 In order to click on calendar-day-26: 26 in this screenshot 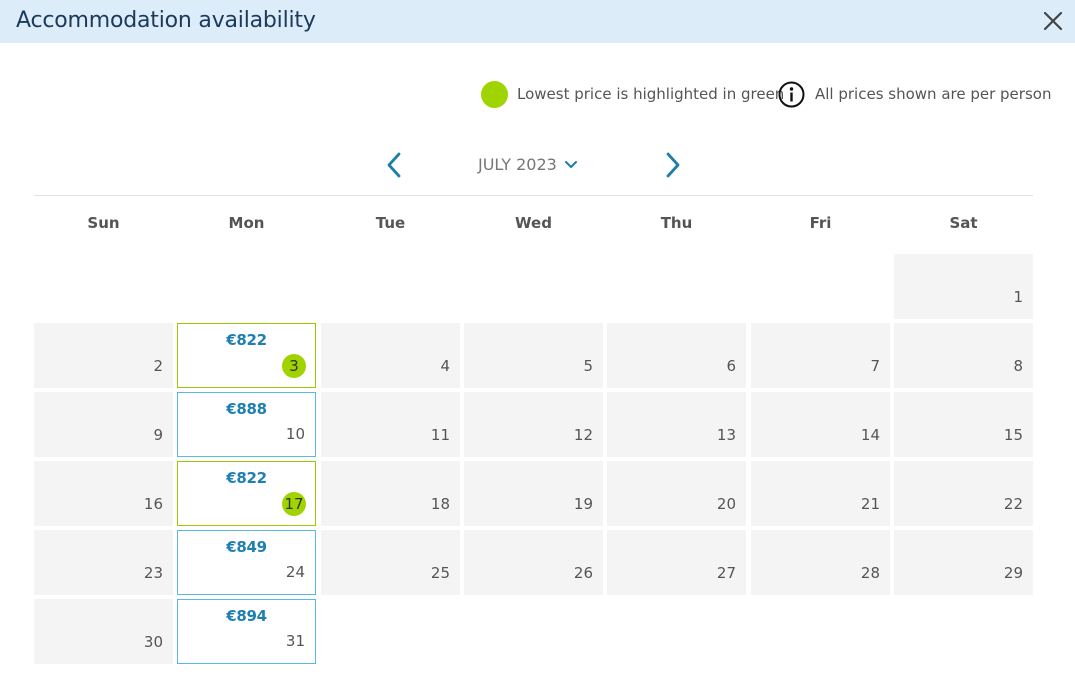, I will do `click(533, 562)`.